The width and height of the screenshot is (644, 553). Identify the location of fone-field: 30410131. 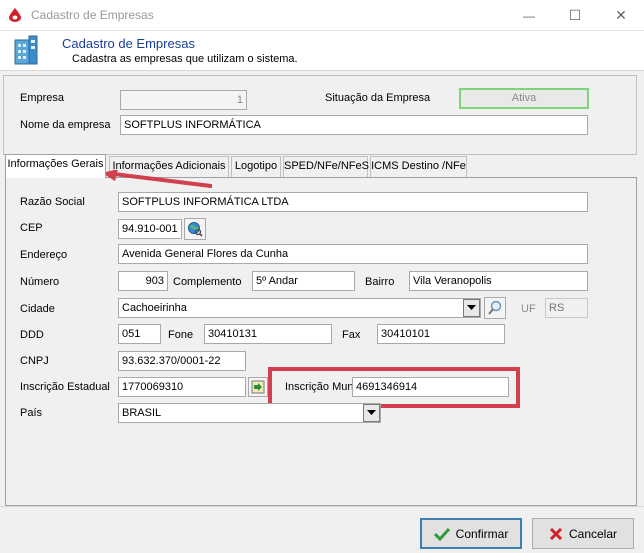
(268, 334).